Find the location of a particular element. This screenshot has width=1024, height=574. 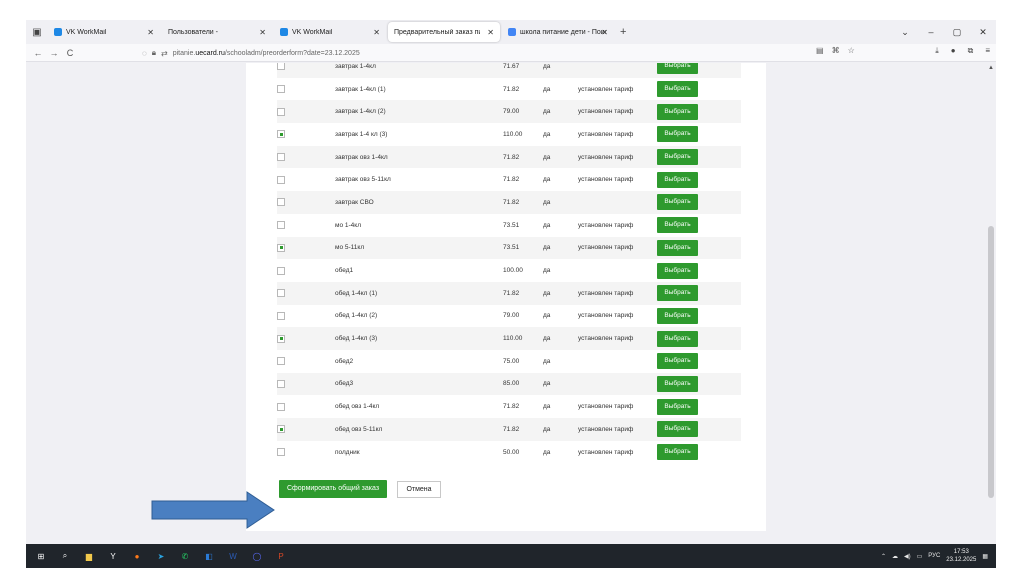

maximize-icon: ▢ is located at coordinates (957, 32).